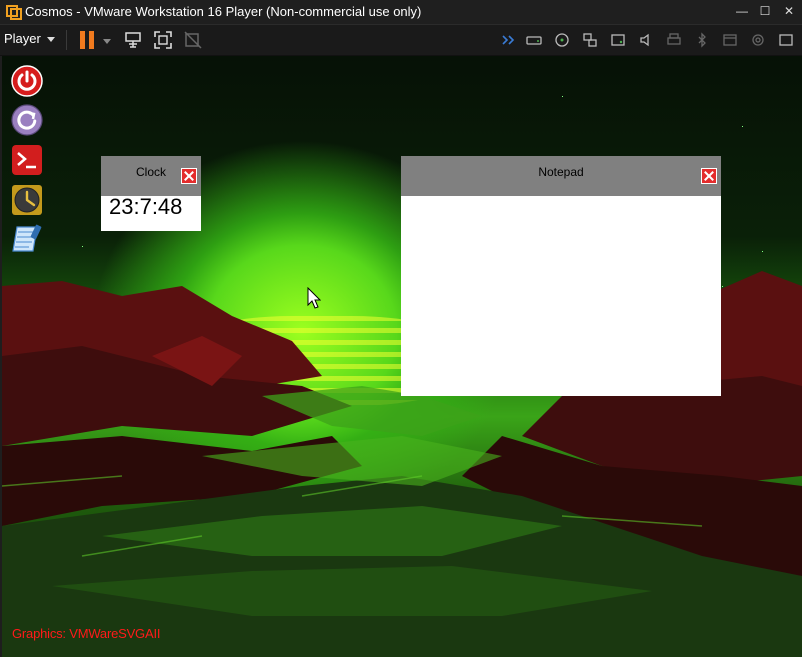  I want to click on clock-close-icon, so click(189, 176).